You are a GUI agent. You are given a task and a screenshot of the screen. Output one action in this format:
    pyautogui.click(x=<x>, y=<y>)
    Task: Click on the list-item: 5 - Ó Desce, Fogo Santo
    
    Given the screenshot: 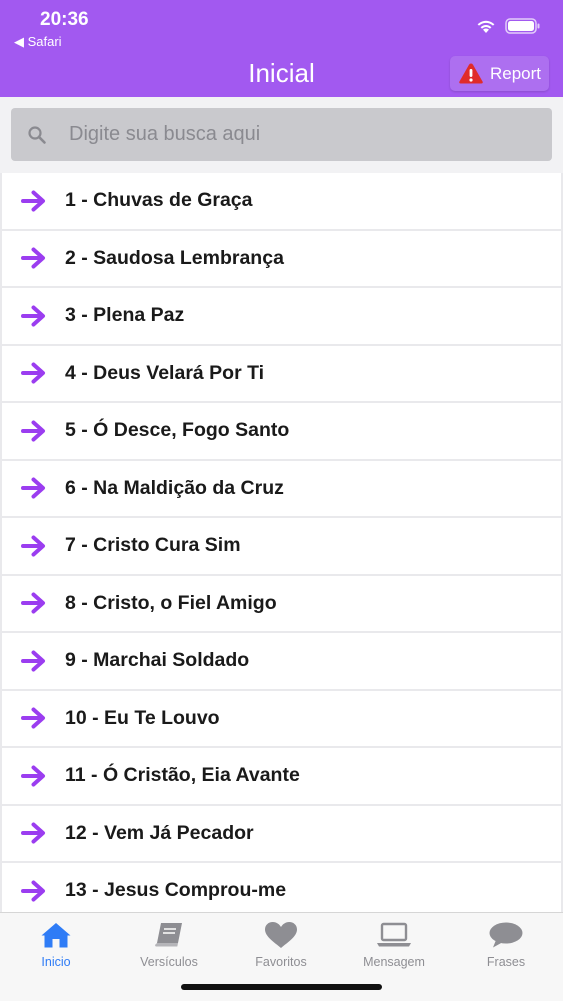 What is the action you would take?
    pyautogui.click(x=281, y=431)
    